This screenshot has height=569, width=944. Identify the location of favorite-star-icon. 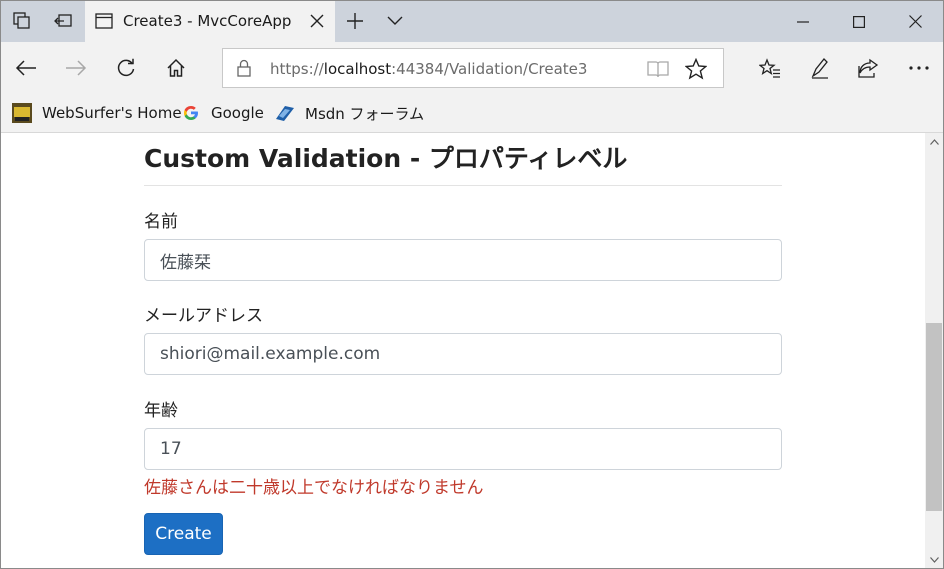
(696, 68).